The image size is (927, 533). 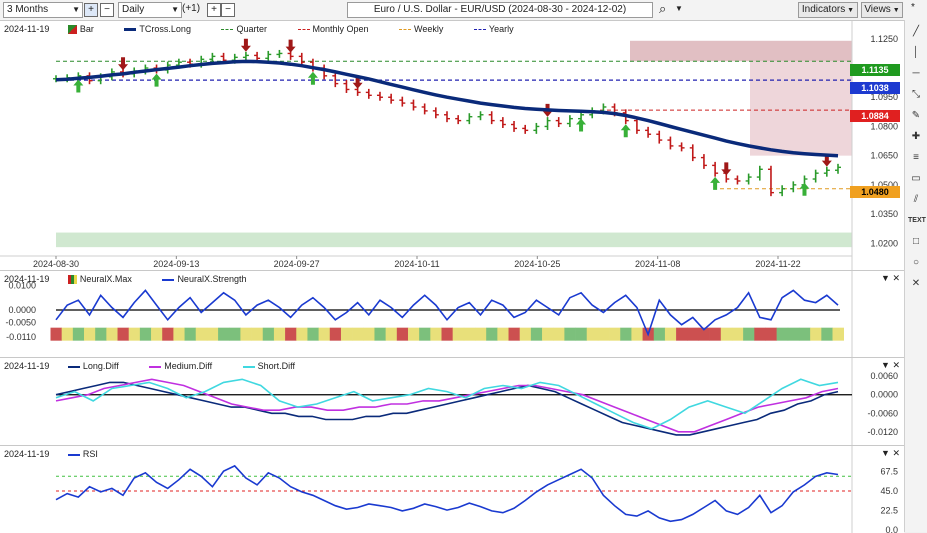 What do you see at coordinates (104, 279) in the screenshot?
I see `legend-neuralx-max: NeuralX.Max` at bounding box center [104, 279].